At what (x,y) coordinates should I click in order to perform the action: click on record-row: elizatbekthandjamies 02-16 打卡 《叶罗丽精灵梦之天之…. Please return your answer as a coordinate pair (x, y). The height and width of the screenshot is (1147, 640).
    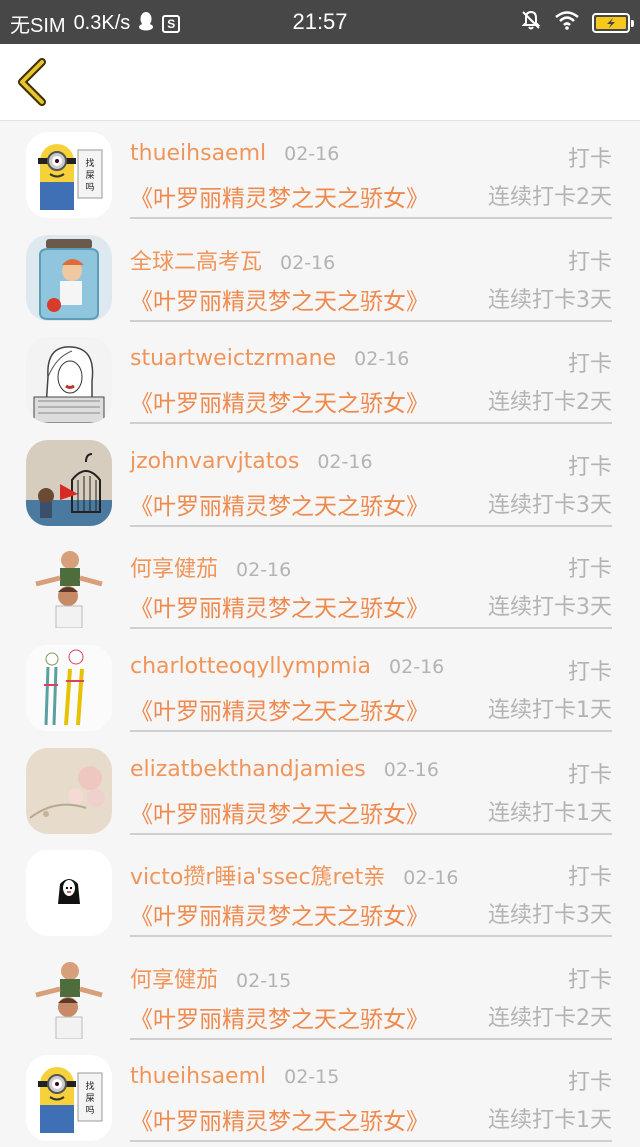
    Looking at the image, I should click on (320, 788).